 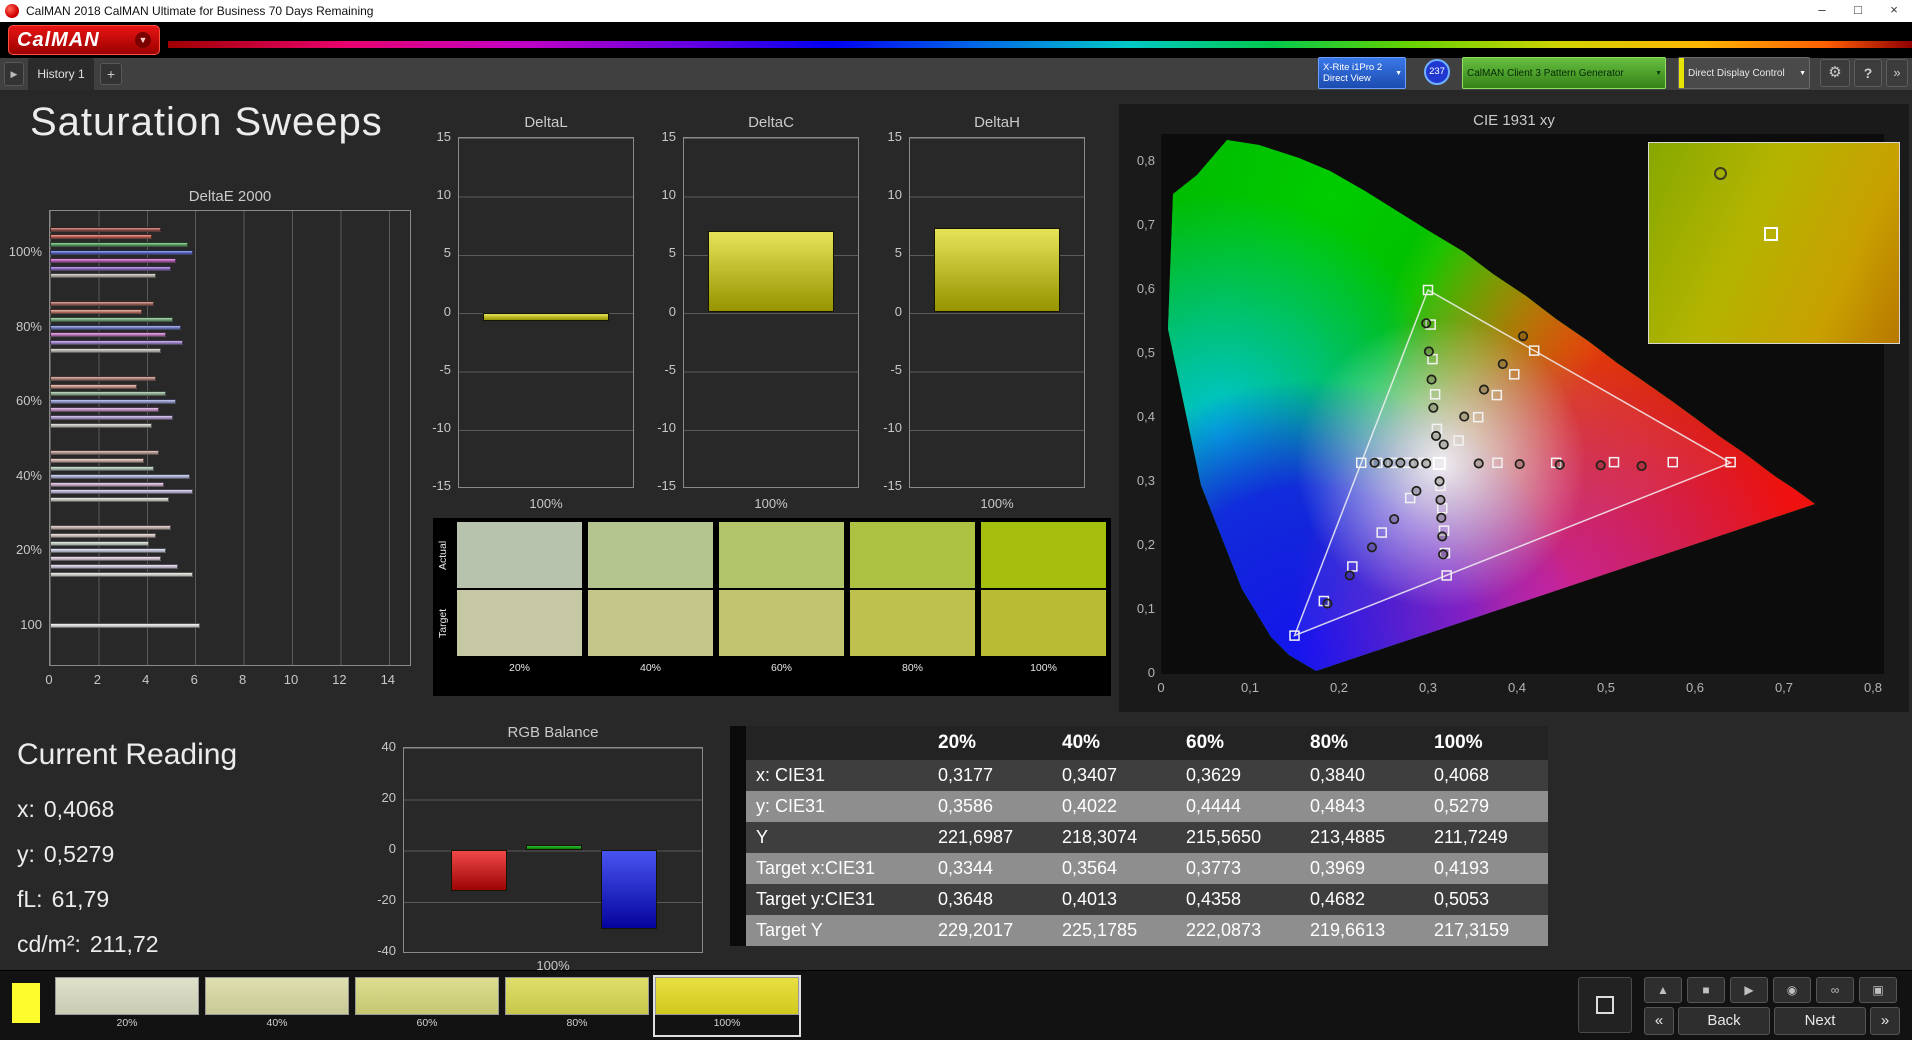 What do you see at coordinates (388, 679) in the screenshot?
I see `axis-tick-label: 14` at bounding box center [388, 679].